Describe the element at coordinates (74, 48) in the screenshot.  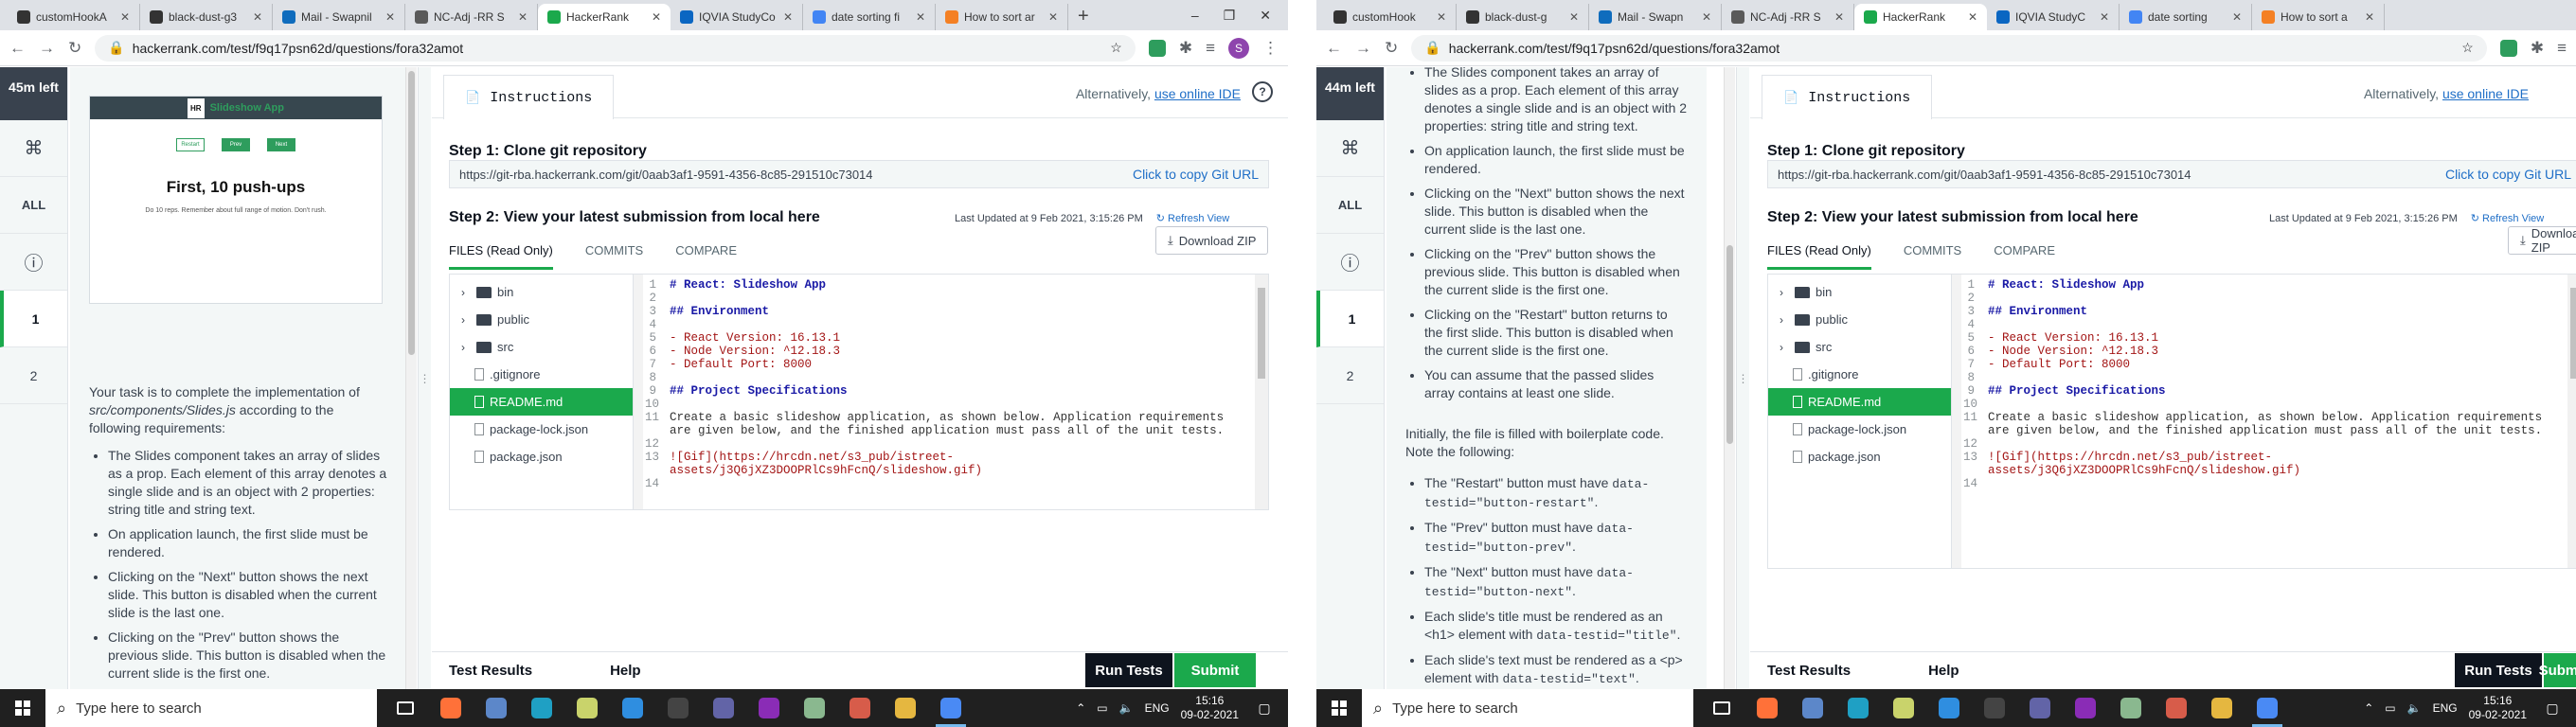
I see `reload-icon: ↻` at that location.